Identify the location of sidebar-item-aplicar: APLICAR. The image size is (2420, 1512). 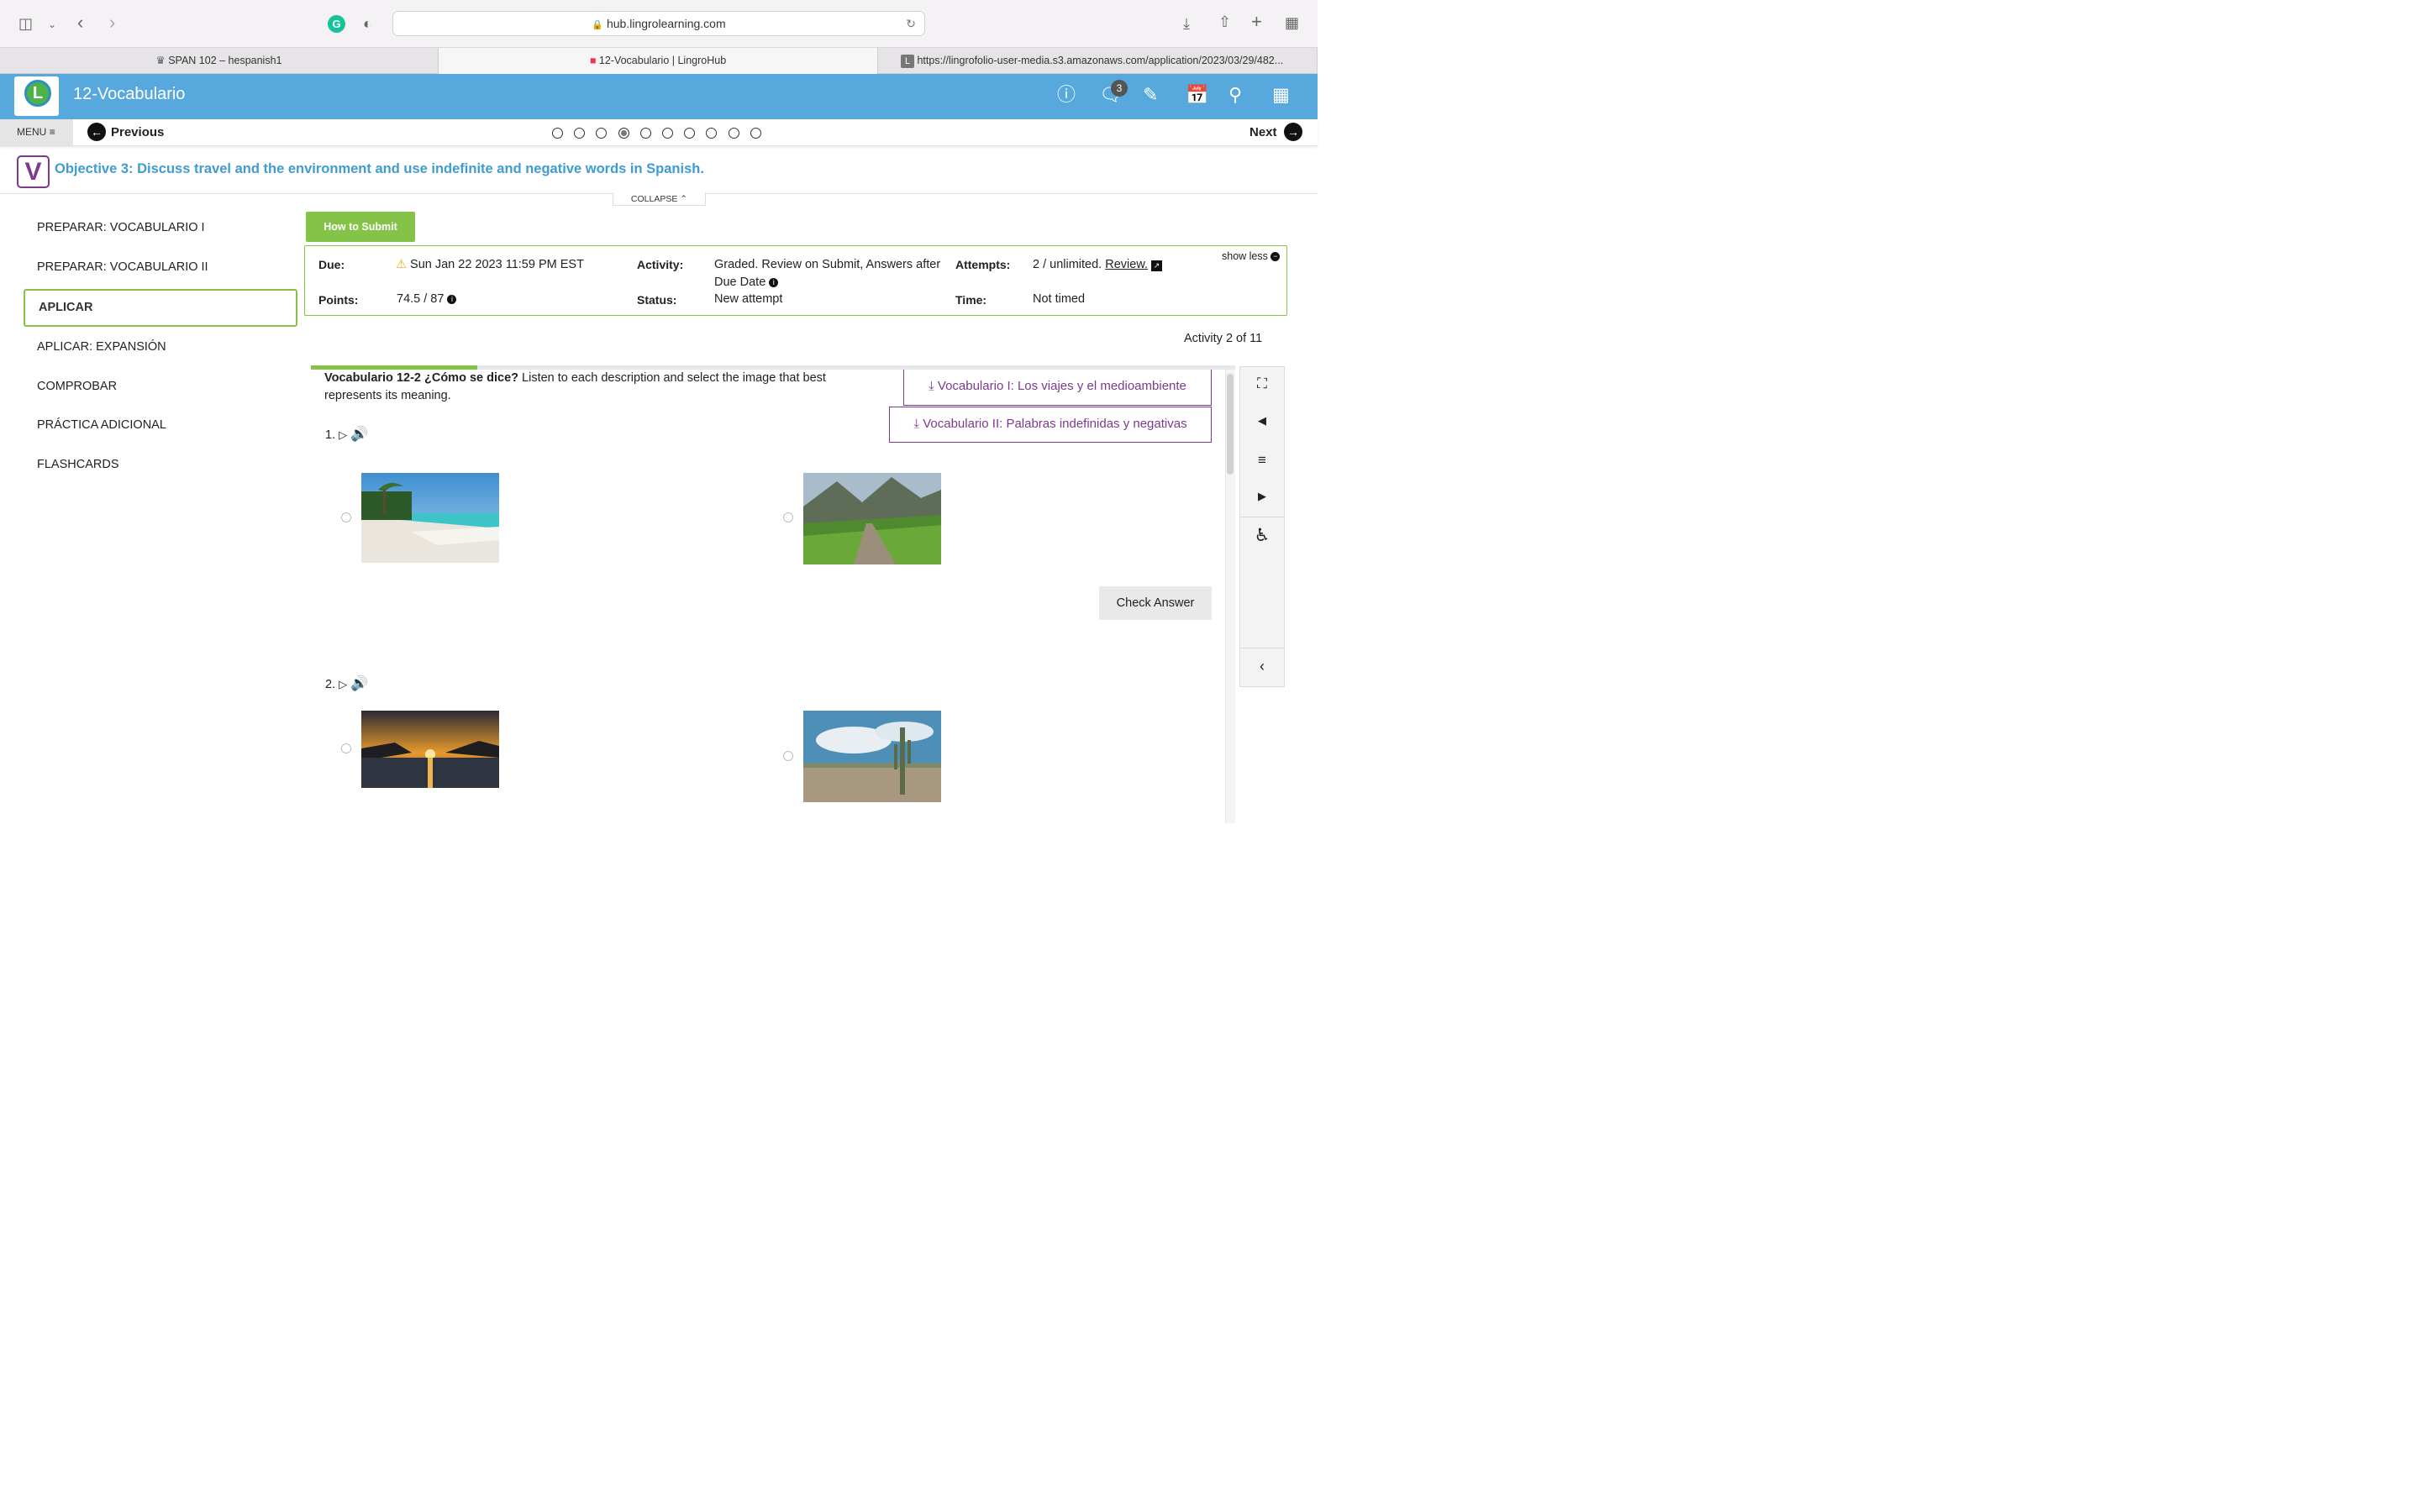
(161, 308).